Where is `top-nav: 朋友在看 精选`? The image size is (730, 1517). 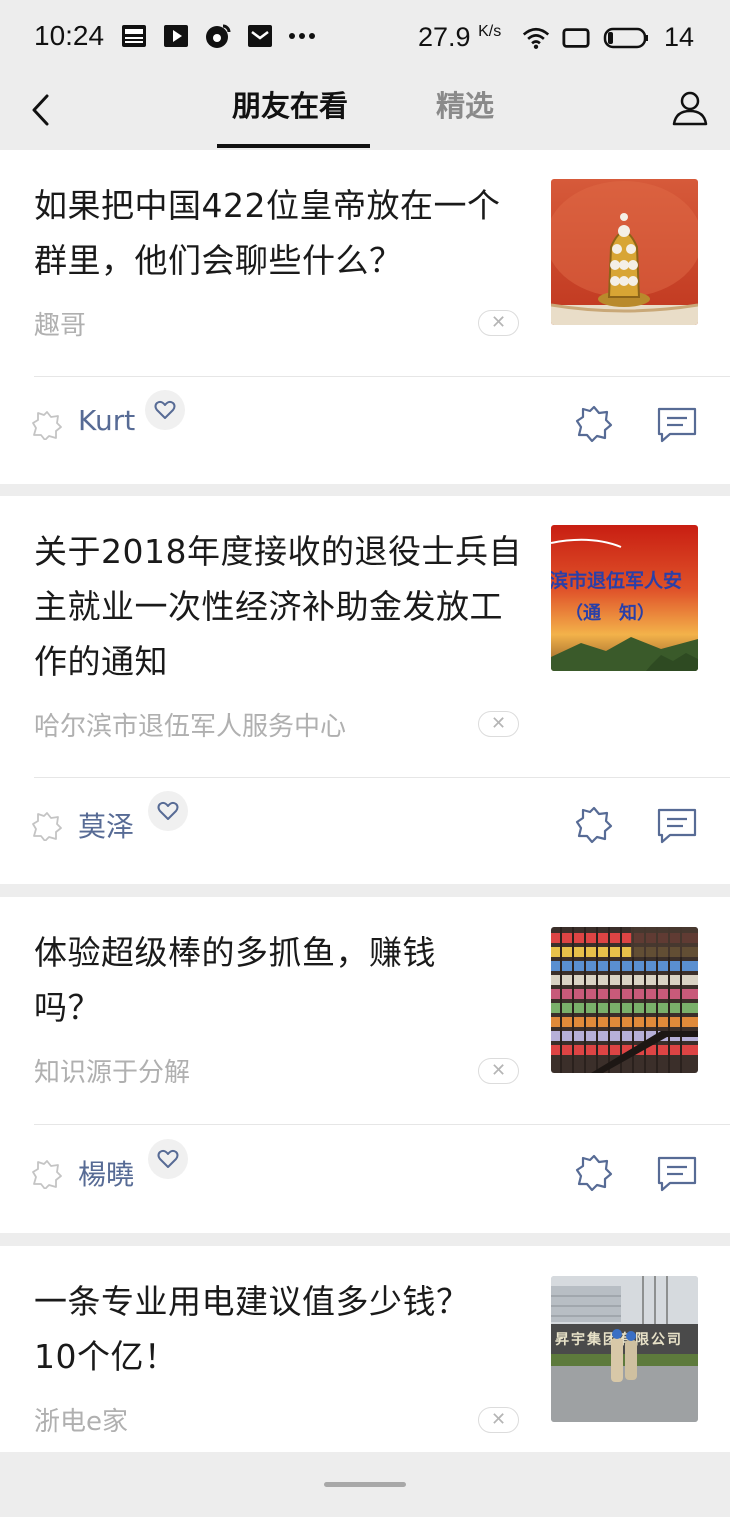
top-nav: 朋友在看 精选 is located at coordinates (365, 114).